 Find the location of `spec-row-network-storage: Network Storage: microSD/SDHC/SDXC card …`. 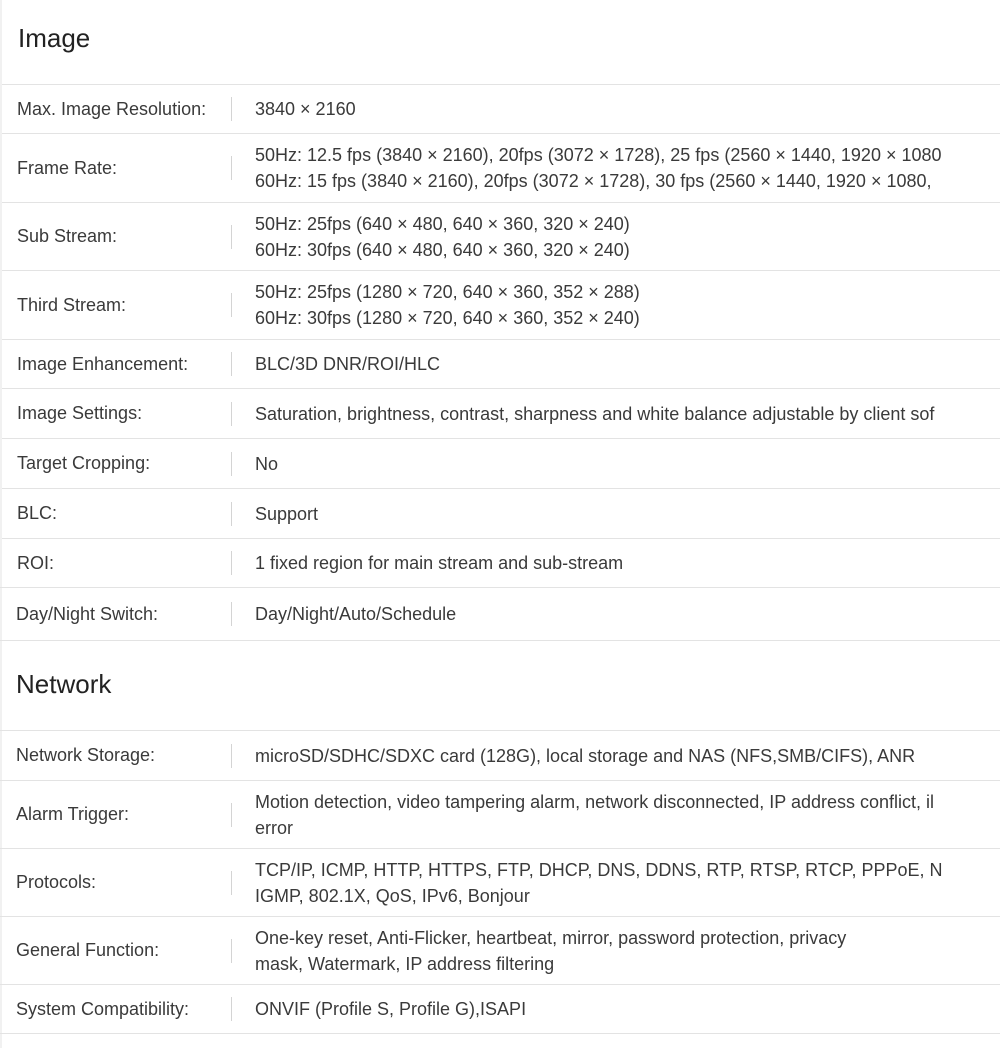

spec-row-network-storage: Network Storage: microSD/SDHC/SDXC card … is located at coordinates (500, 755).